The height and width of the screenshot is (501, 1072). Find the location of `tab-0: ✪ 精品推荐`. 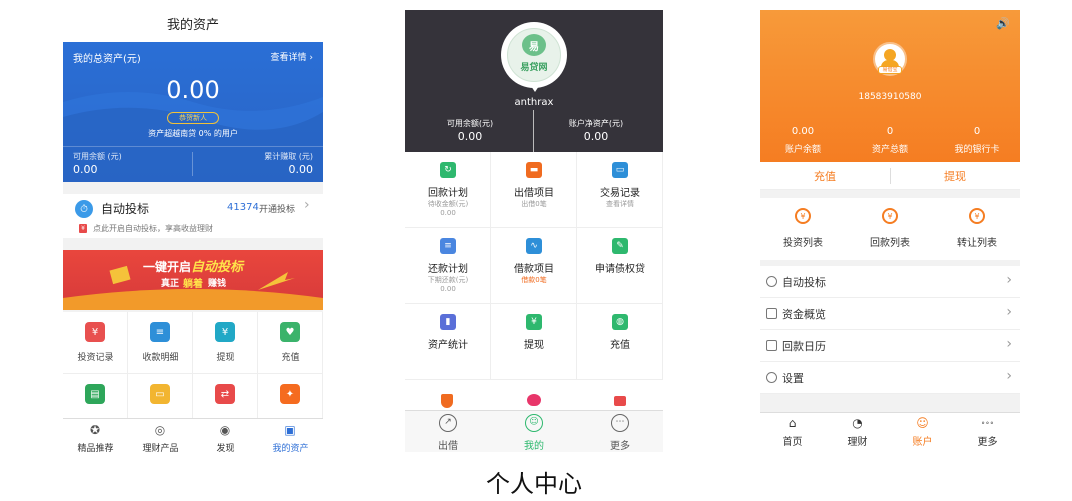

tab-0: ✪ 精品推荐 is located at coordinates (95, 437).